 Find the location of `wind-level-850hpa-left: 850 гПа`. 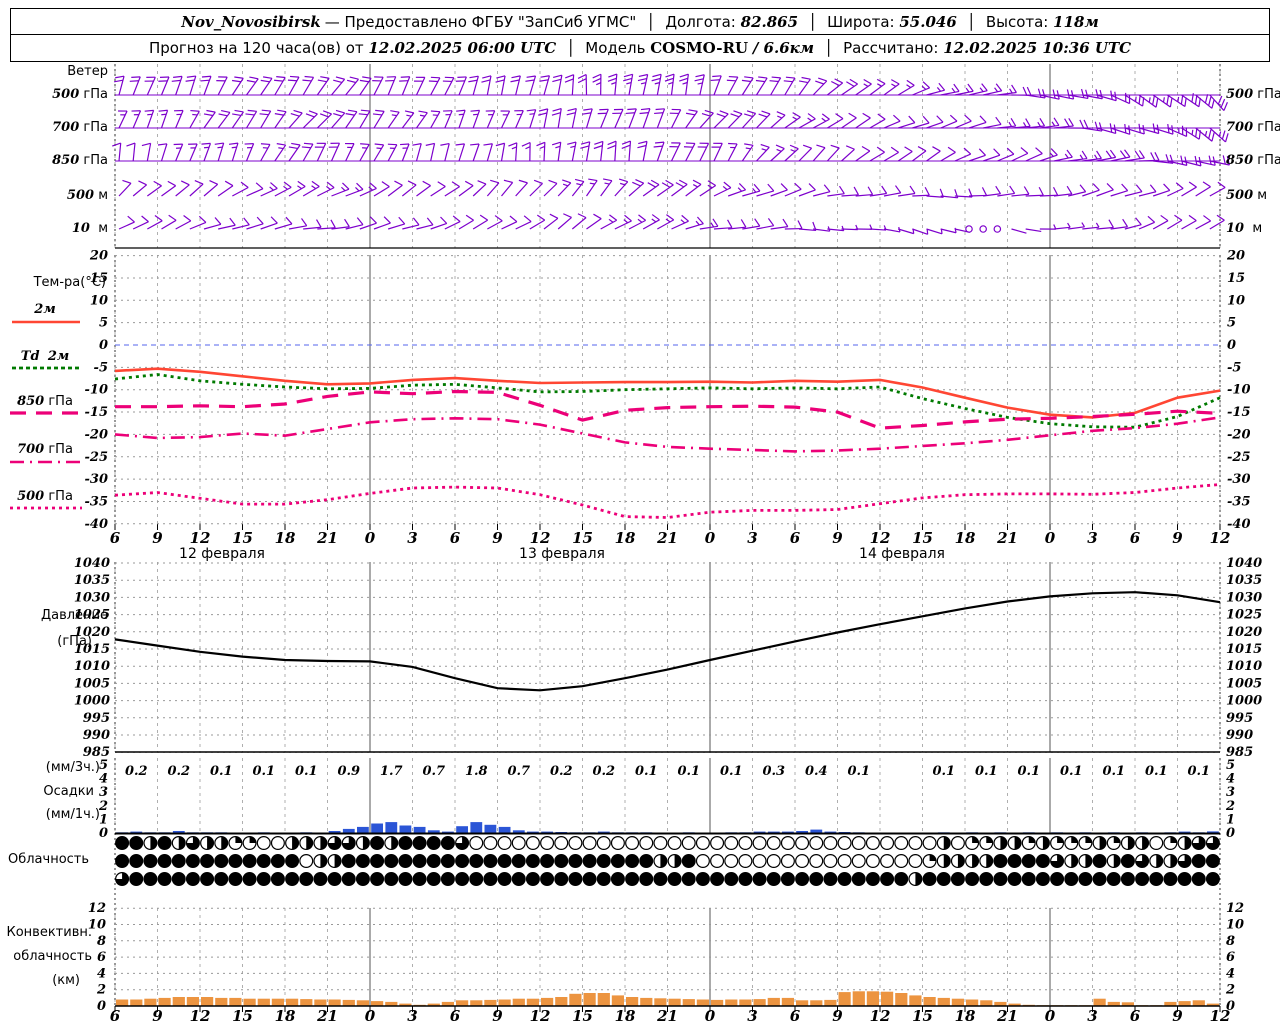

wind-level-850hpa-left: 850 гПа is located at coordinates (80, 160).